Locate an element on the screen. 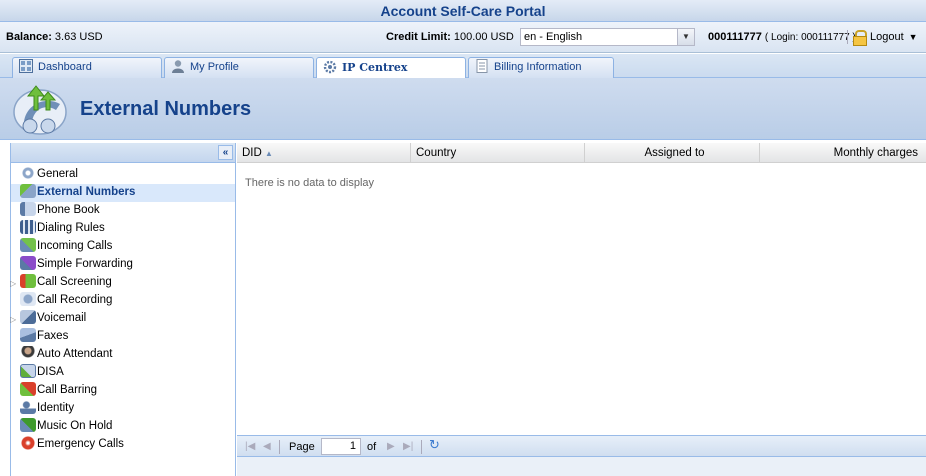  column-header-did: DID ▲ is located at coordinates (324, 153).